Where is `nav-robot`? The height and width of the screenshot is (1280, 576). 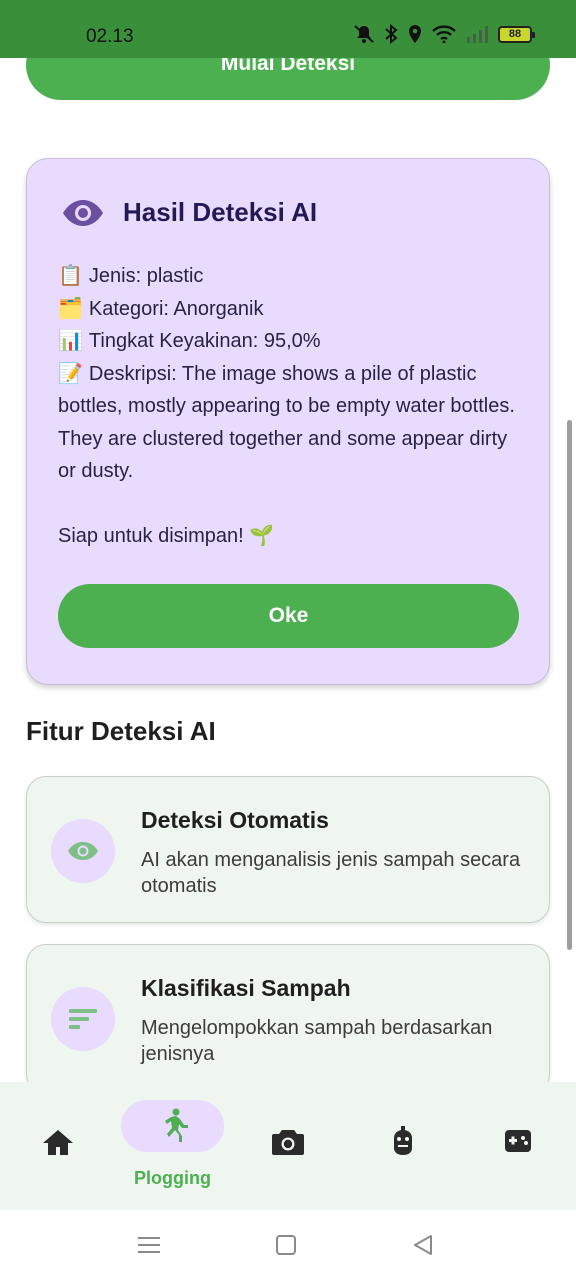
nav-robot is located at coordinates (402, 1146).